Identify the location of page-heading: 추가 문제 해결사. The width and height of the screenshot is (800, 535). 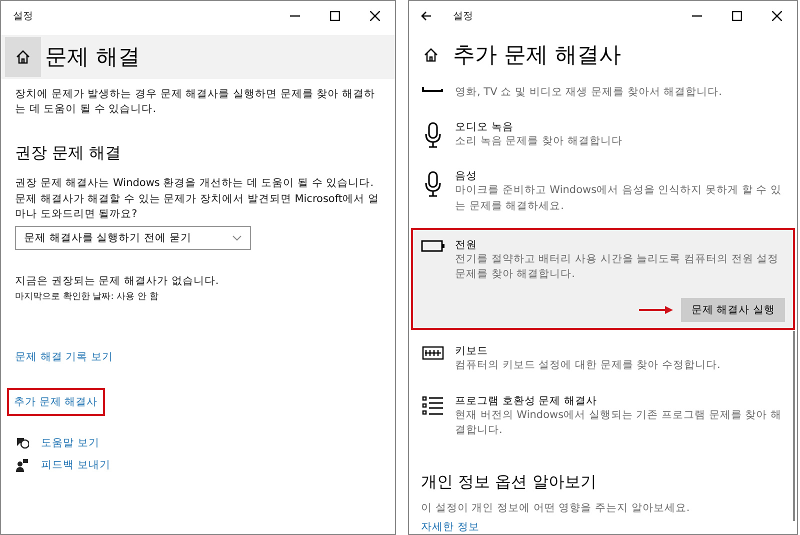
(537, 56).